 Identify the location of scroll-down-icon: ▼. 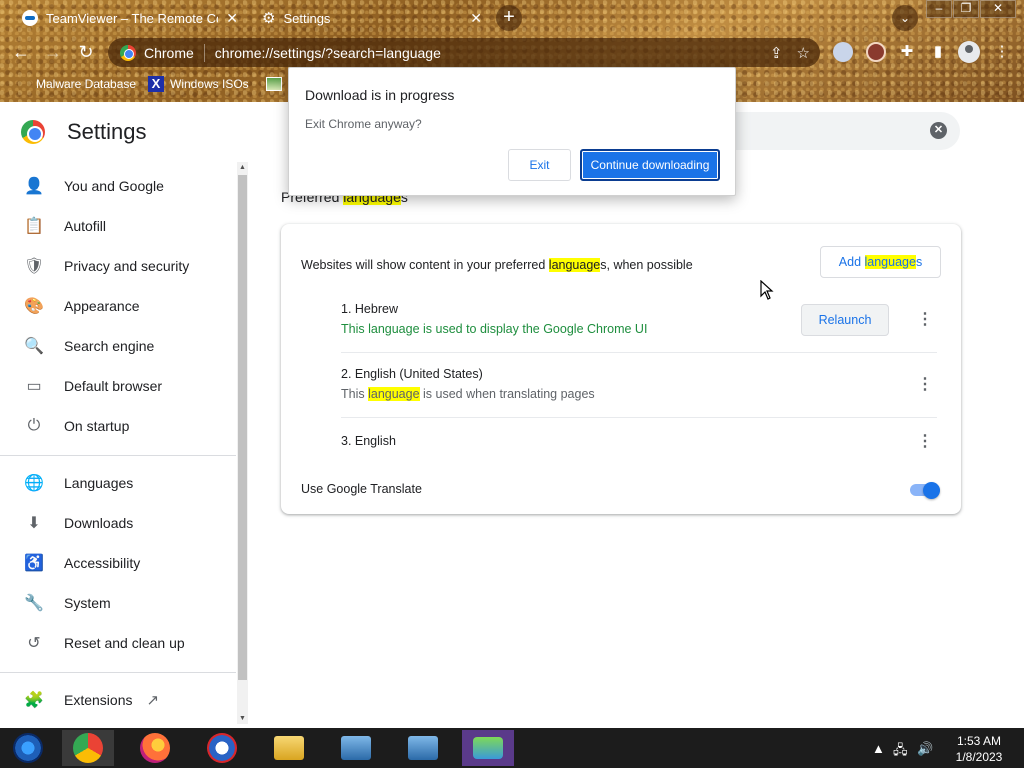
(242, 718).